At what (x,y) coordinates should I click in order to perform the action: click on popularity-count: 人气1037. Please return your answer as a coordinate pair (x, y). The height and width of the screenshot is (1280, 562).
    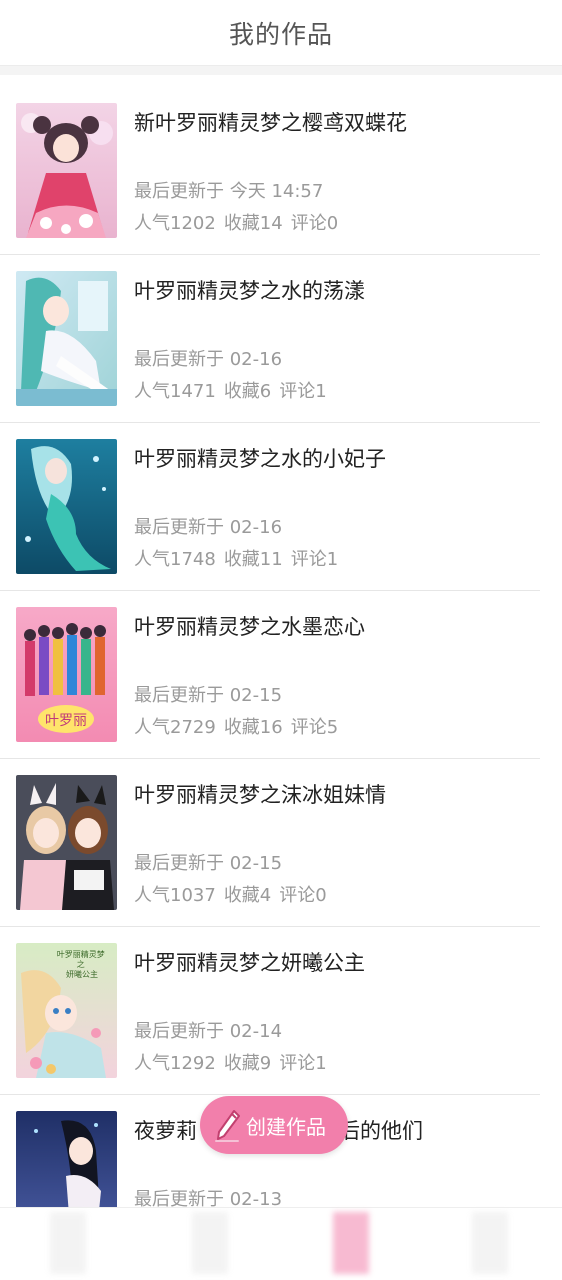
    Looking at the image, I should click on (175, 895).